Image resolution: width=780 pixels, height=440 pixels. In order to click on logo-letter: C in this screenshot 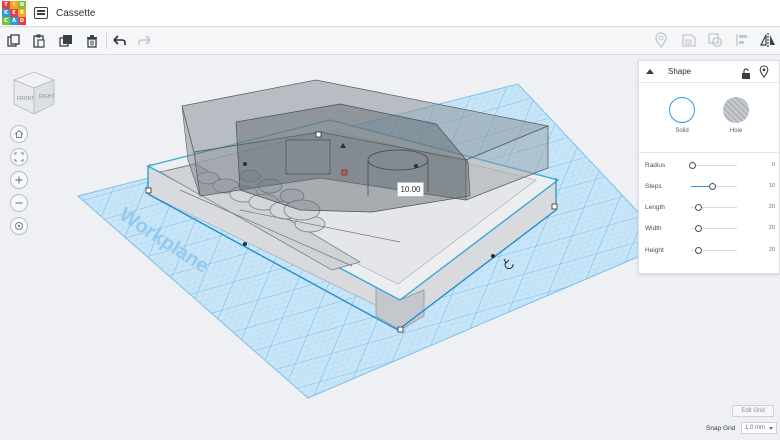, I will do `click(6, 21)`.